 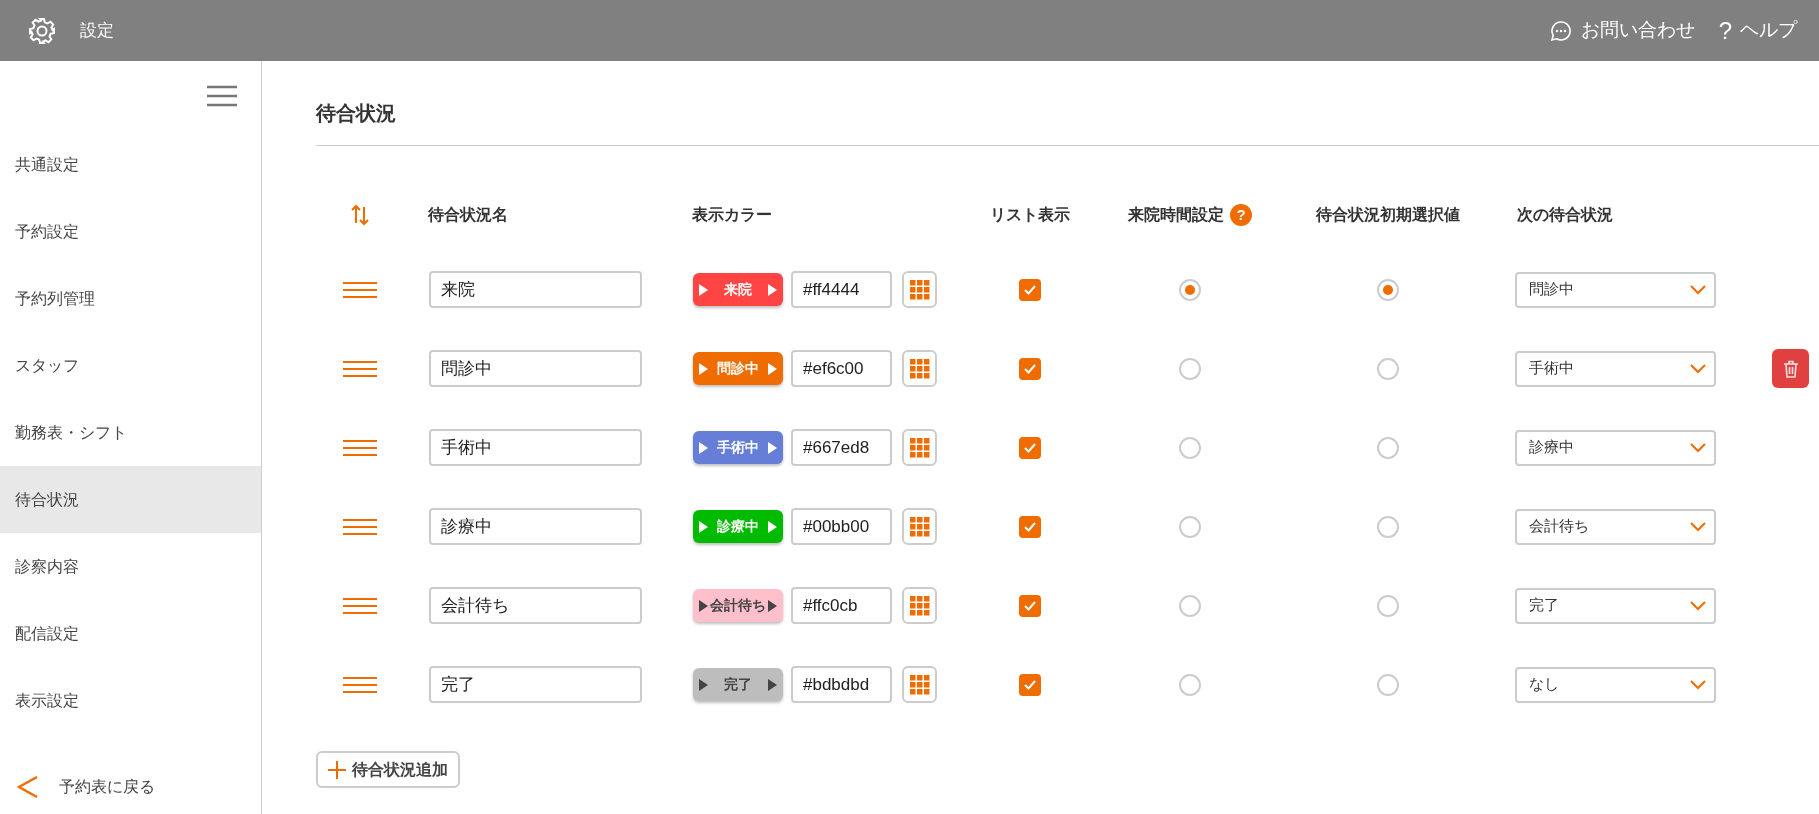 What do you see at coordinates (841, 605) in the screenshot?
I see `color-code-field: #ffc0cb` at bounding box center [841, 605].